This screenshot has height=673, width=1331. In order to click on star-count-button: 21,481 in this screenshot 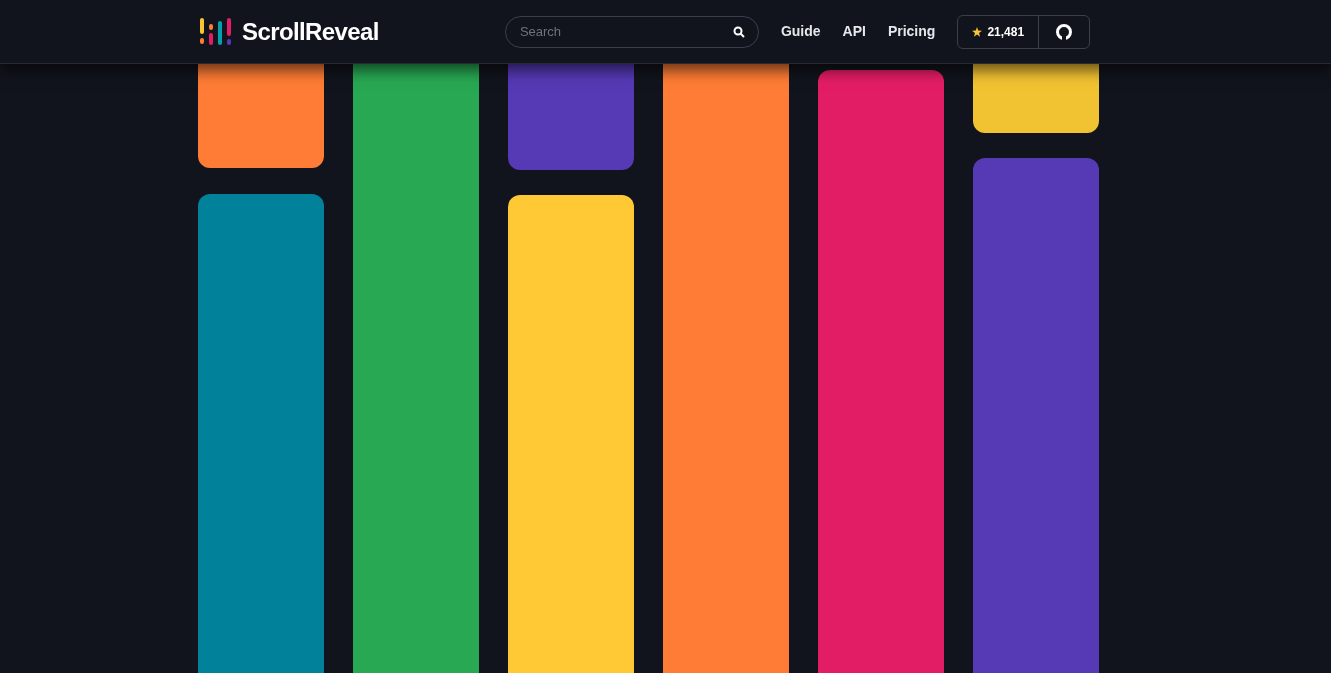, I will do `click(999, 31)`.